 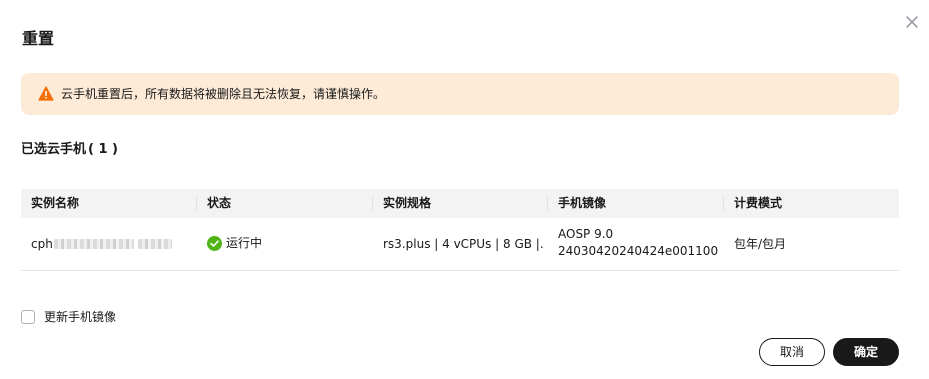 What do you see at coordinates (55, 203) in the screenshot?
I see `column-header-instance-name: 实例名称` at bounding box center [55, 203].